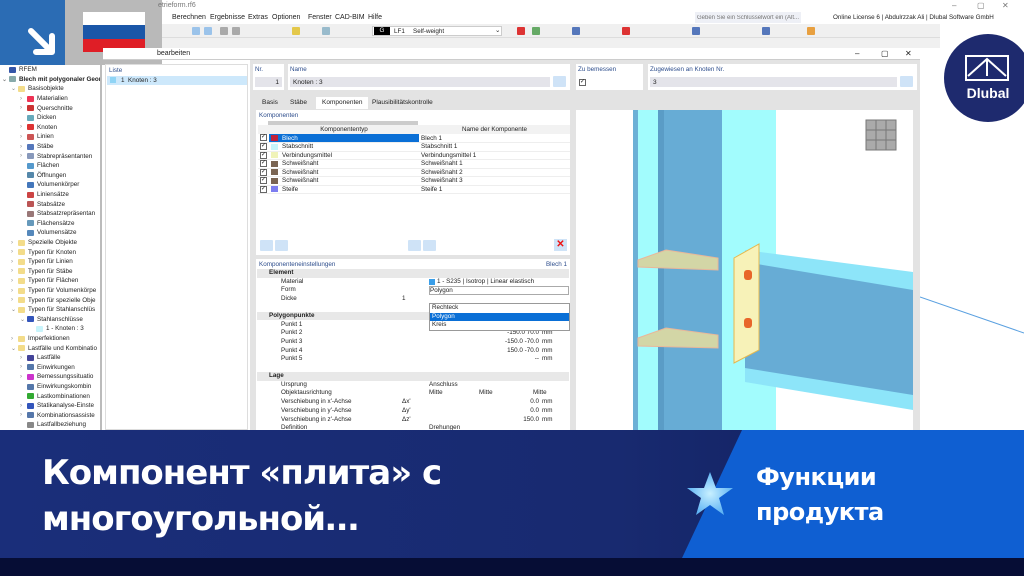 This screenshot has height=576, width=1024. What do you see at coordinates (51, 320) in the screenshot?
I see `tree-item: ⌄ Stahlanschlüsse` at bounding box center [51, 320].